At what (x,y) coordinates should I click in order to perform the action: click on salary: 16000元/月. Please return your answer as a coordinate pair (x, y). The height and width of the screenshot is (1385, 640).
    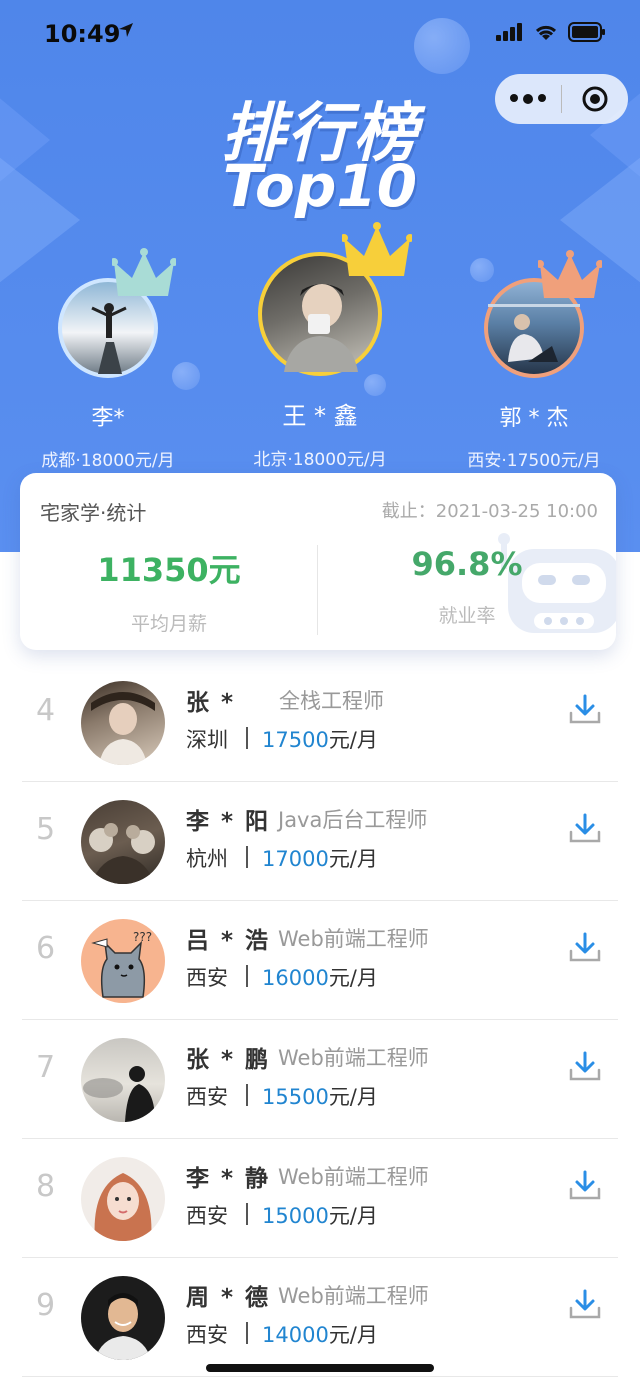
    Looking at the image, I should click on (320, 977).